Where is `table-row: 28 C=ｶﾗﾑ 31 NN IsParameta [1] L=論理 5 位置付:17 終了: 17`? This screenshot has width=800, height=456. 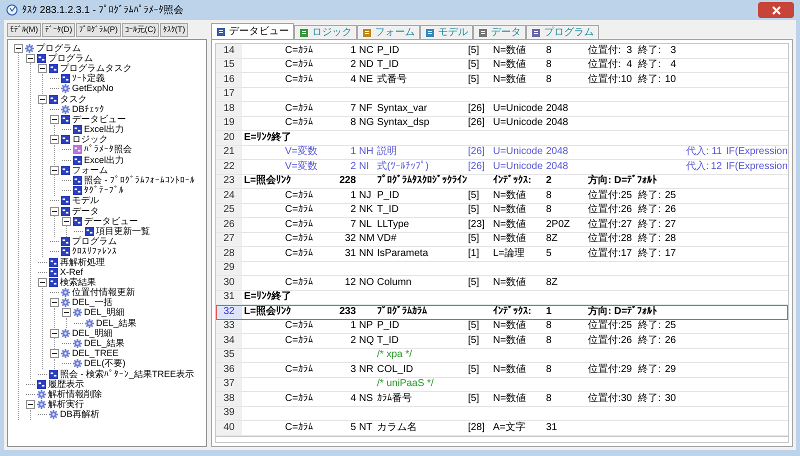 table-row: 28 C=ｶﾗﾑ 31 NN IsParameta [1] L=論理 5 位置付:17 終了: 17 is located at coordinates (502, 254).